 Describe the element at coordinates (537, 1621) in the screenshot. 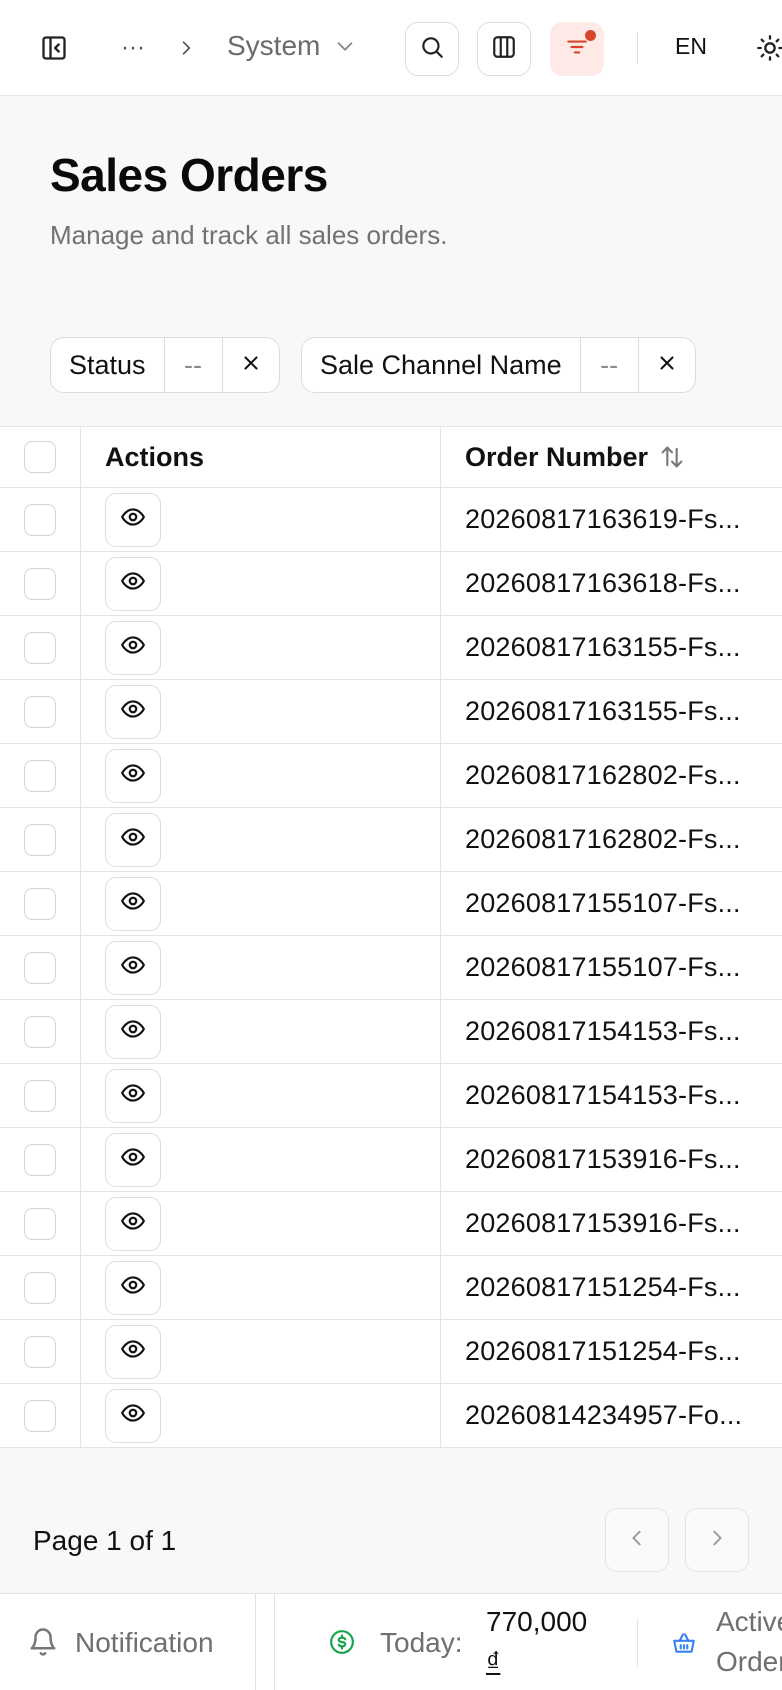

I see `today-value-amount: 770,000` at that location.